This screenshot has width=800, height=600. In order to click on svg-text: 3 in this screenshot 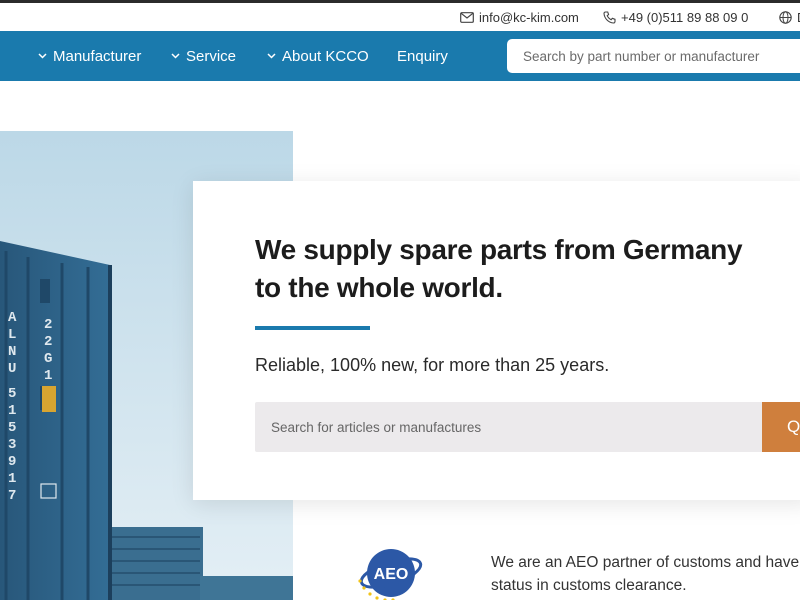, I will do `click(12, 445)`.